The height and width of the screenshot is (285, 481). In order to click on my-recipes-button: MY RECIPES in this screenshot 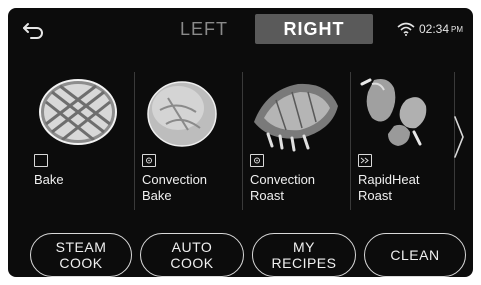, I will do `click(304, 255)`.